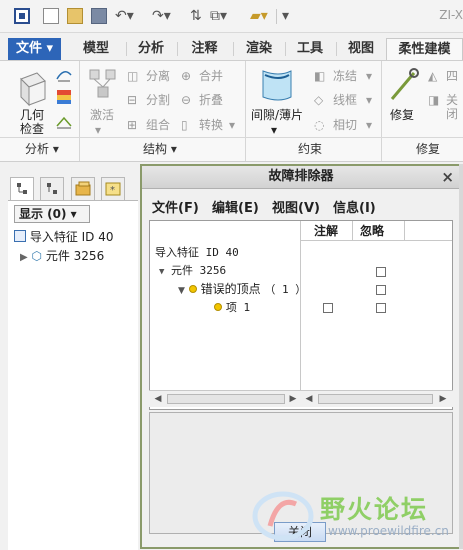  I want to click on expand-arrow-icon: ▶, so click(24, 257).